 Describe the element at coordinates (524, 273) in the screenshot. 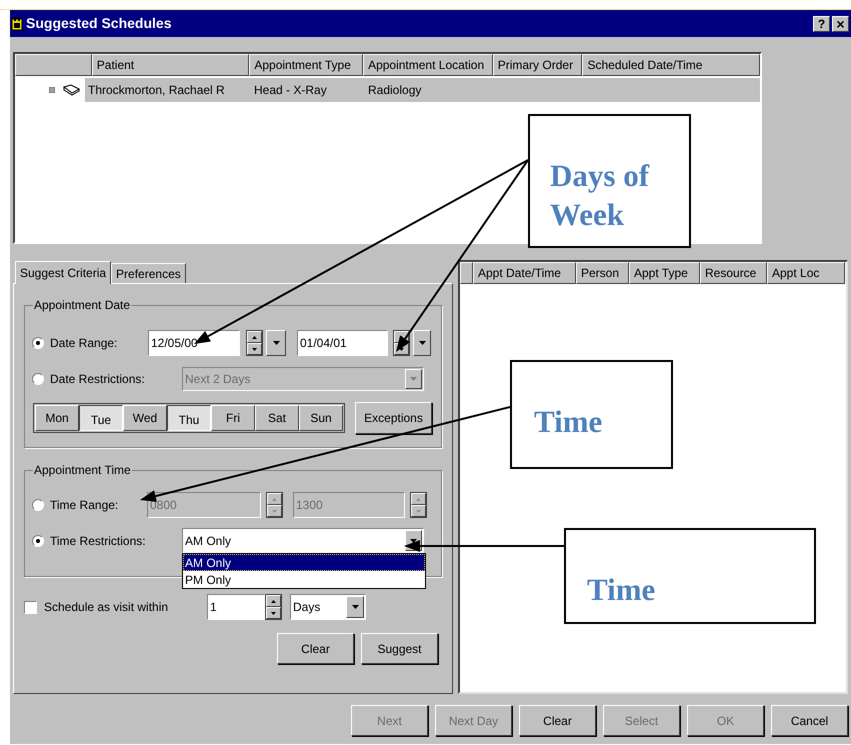

I see `column-header: Appt Date/Time` at that location.